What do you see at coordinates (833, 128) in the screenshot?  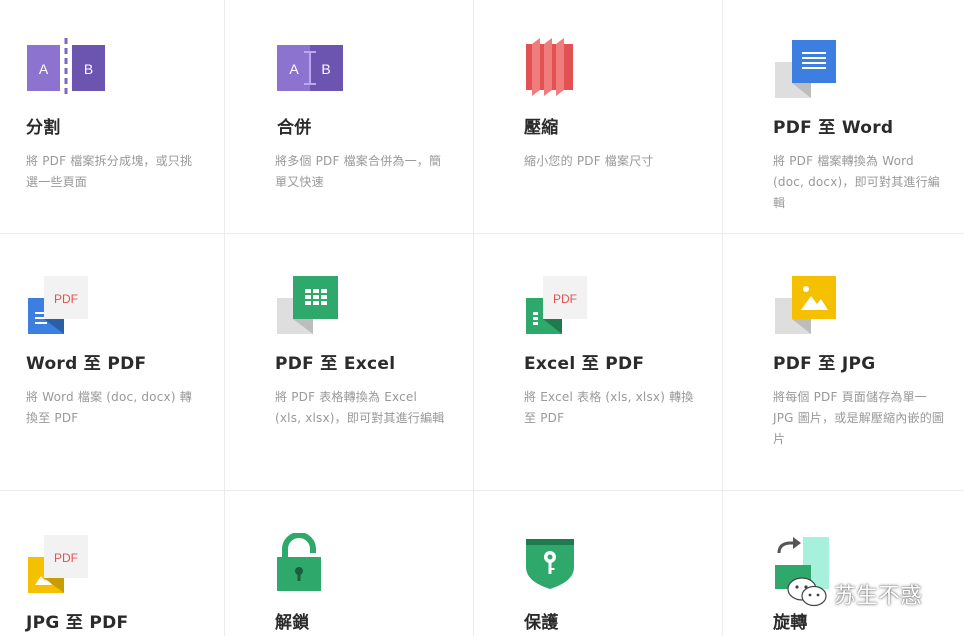 I see `tool-title: PDF 至 Word` at bounding box center [833, 128].